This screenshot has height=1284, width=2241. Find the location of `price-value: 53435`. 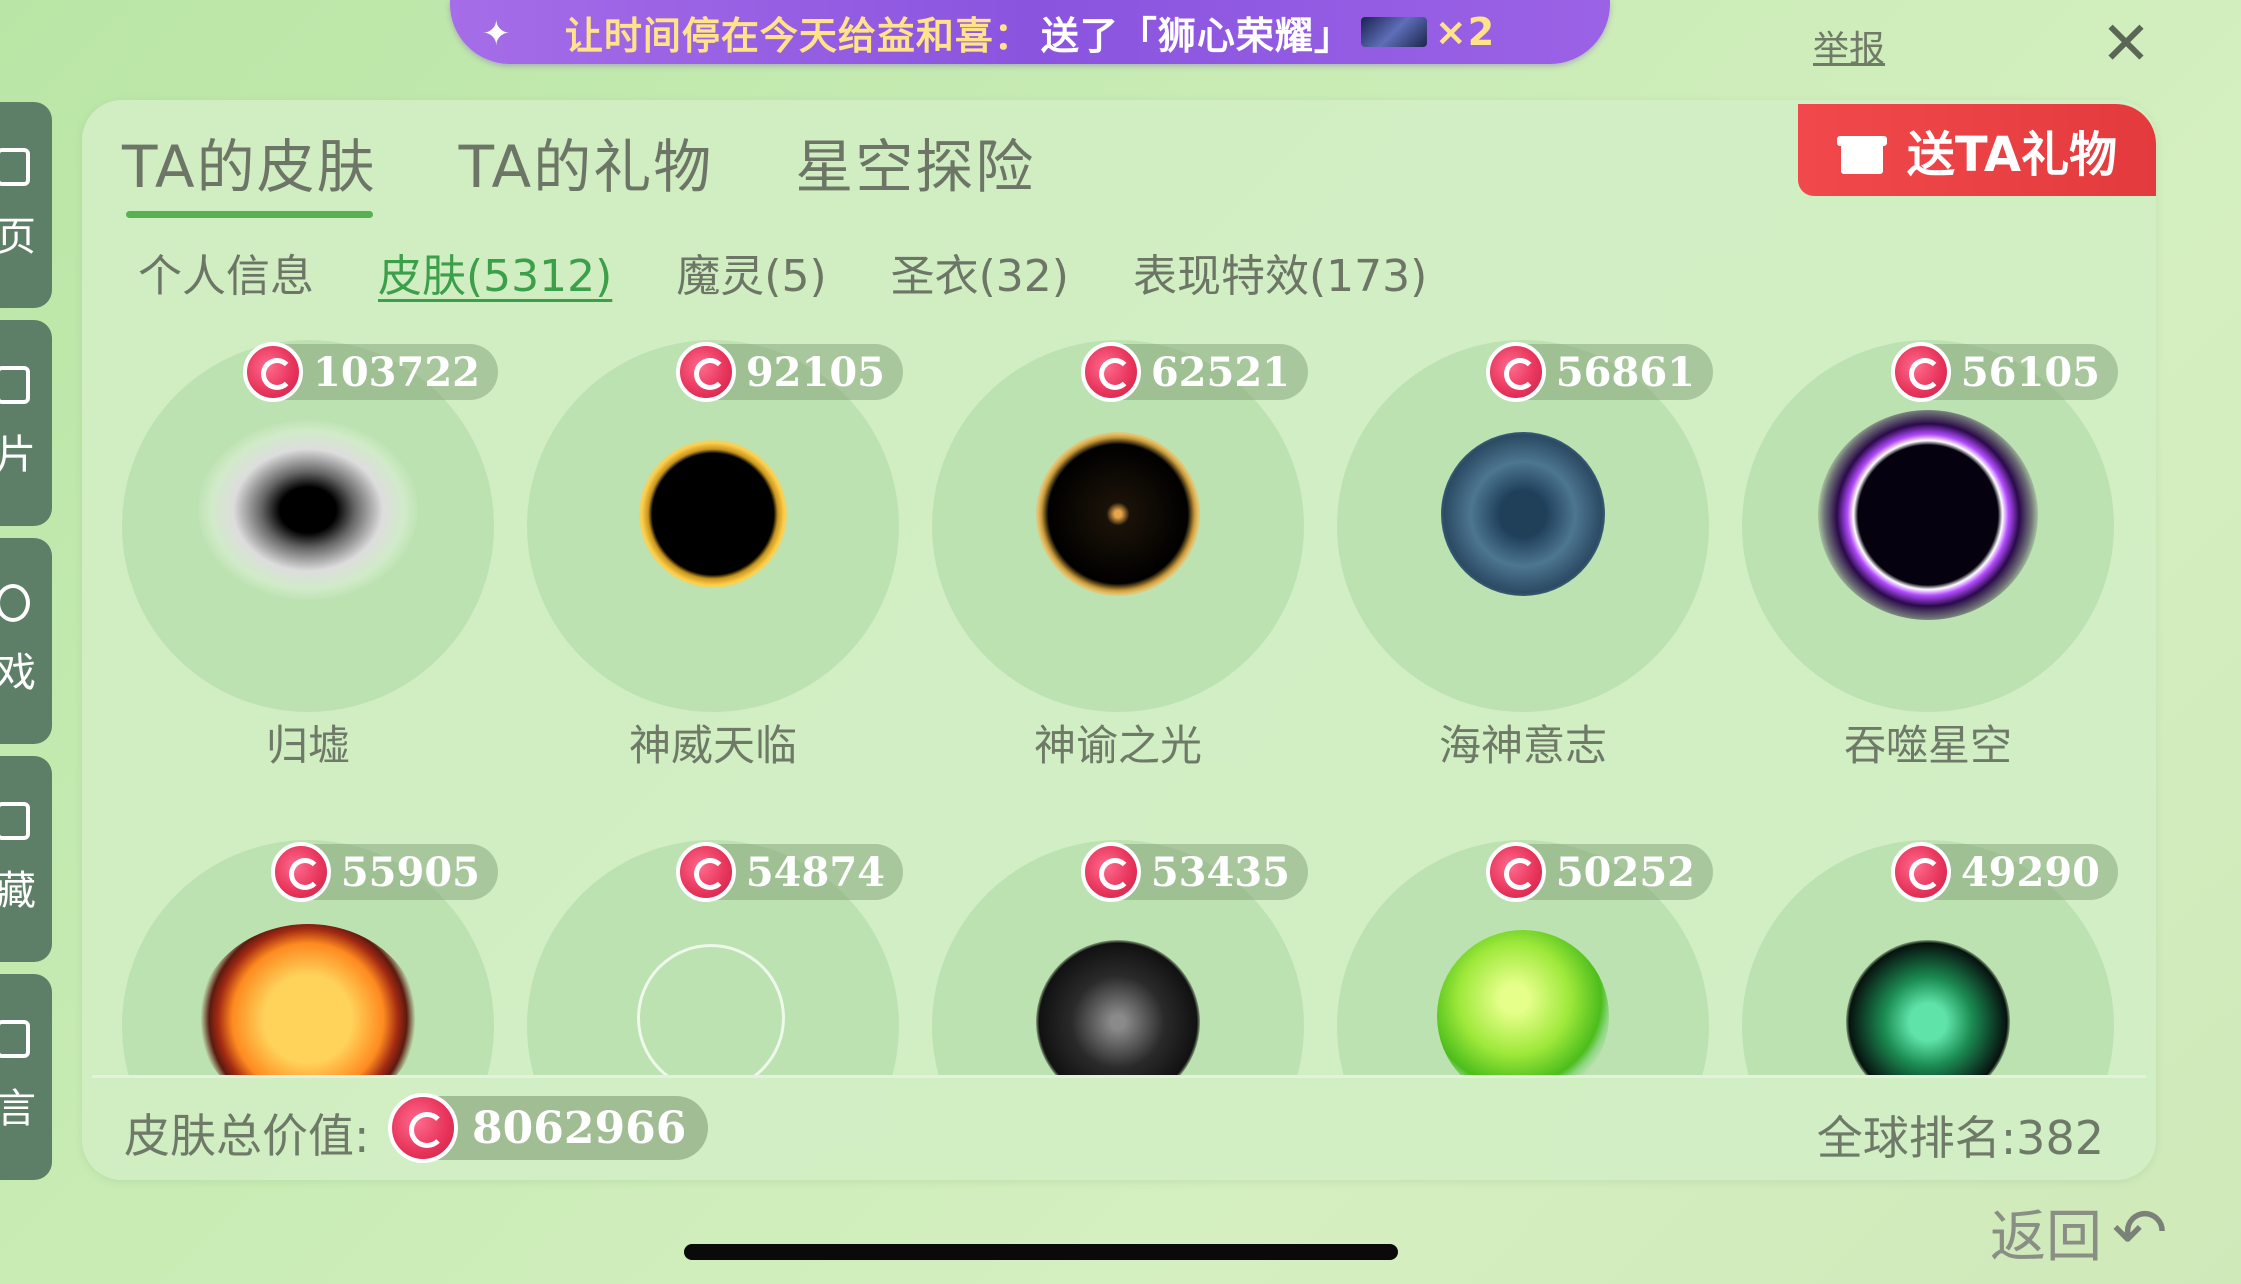

price-value: 53435 is located at coordinates (1220, 872).